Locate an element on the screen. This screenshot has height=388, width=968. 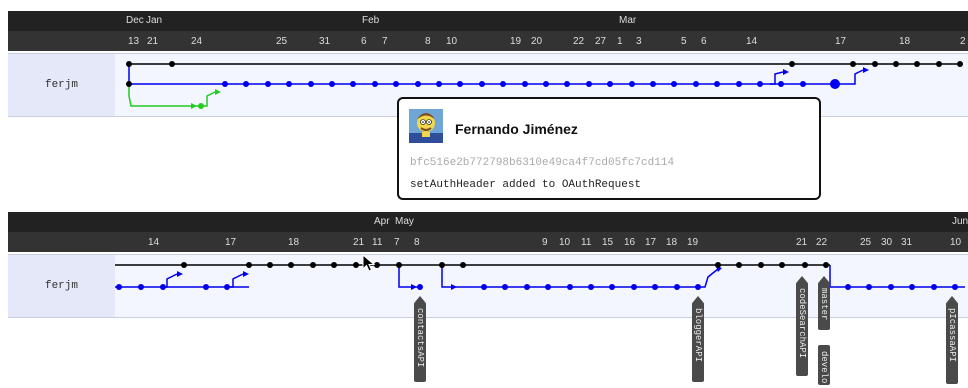
branch-tag-contactsapi: contactsAPI is located at coordinates (420, 339).